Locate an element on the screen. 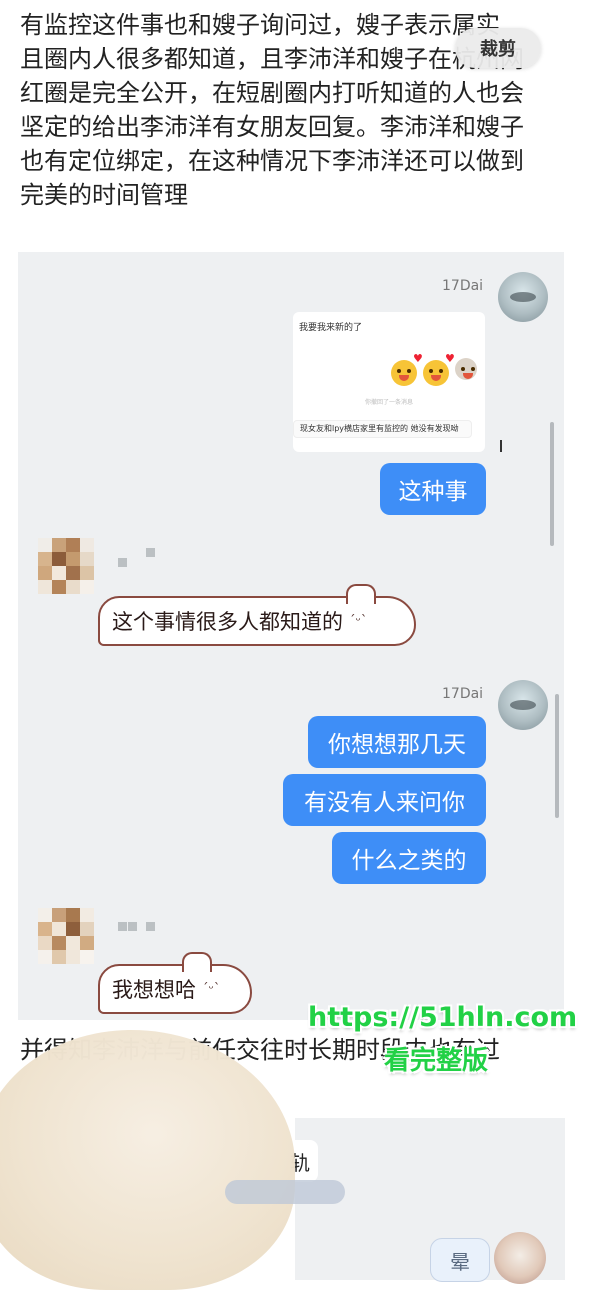 The height and width of the screenshot is (1290, 591). article-line: 完美的时间管理 is located at coordinates (104, 195).